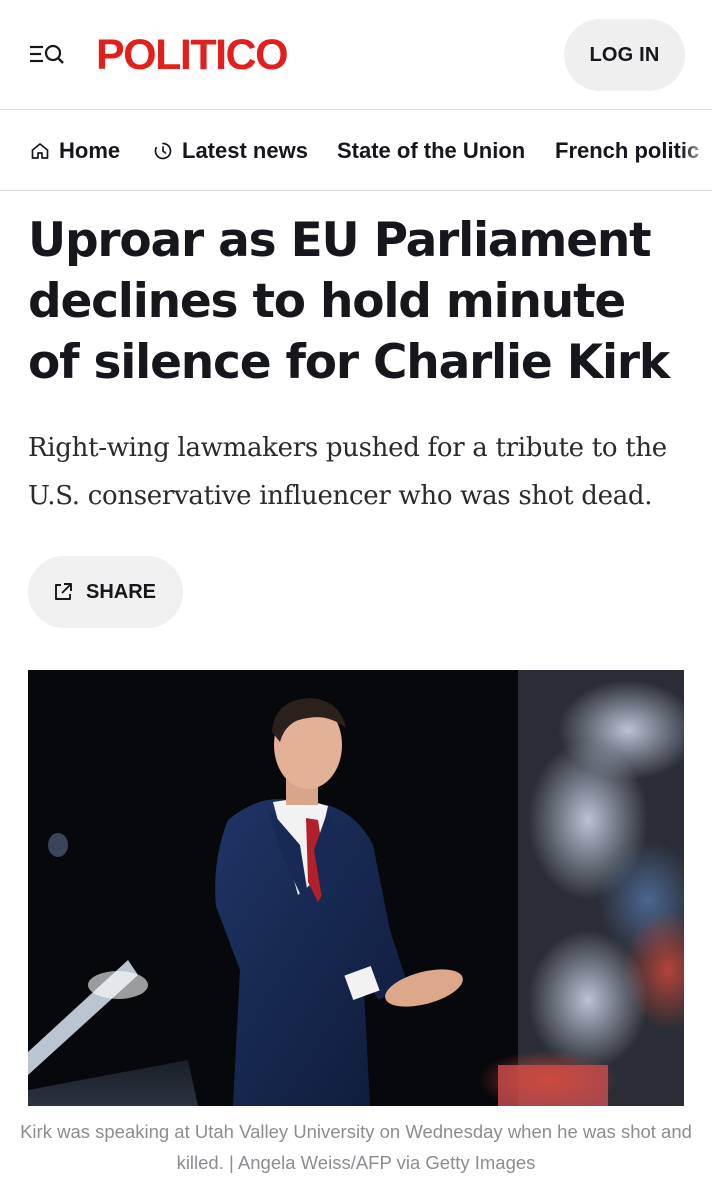 This screenshot has width=712, height=1200. What do you see at coordinates (245, 150) in the screenshot?
I see `nav-item-label: Latest news` at bounding box center [245, 150].